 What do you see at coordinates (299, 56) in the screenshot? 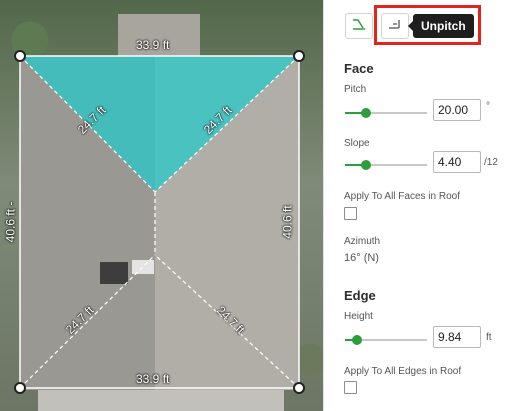
I see `corner-handle-top-right` at bounding box center [299, 56].